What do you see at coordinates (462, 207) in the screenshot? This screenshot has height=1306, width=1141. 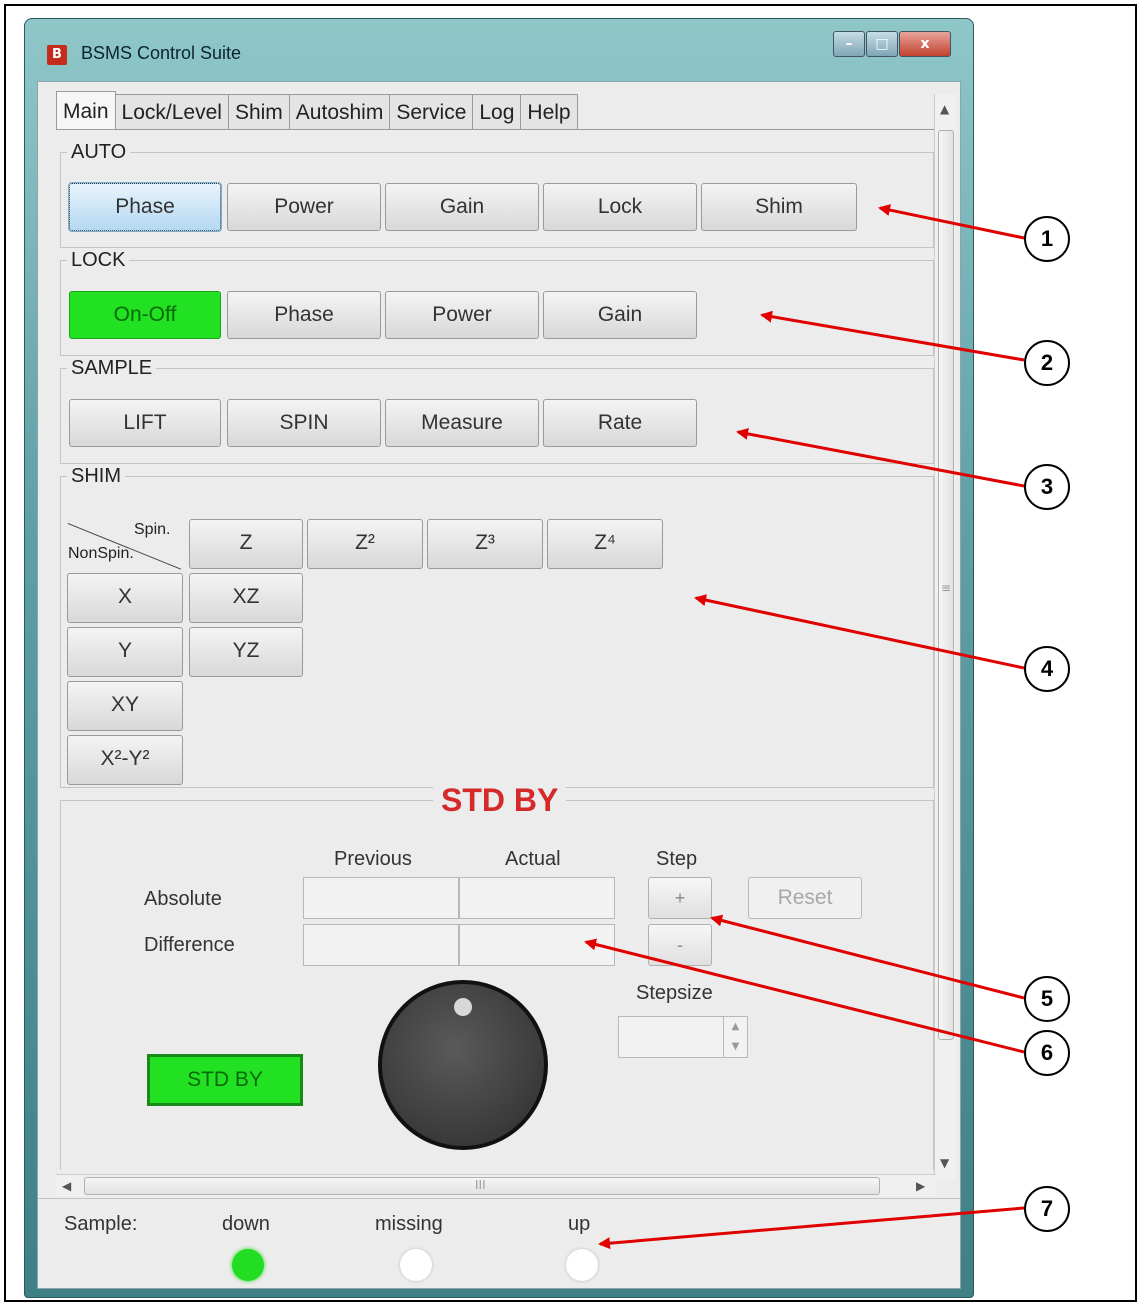 I see `auto-gain-button: Gain` at bounding box center [462, 207].